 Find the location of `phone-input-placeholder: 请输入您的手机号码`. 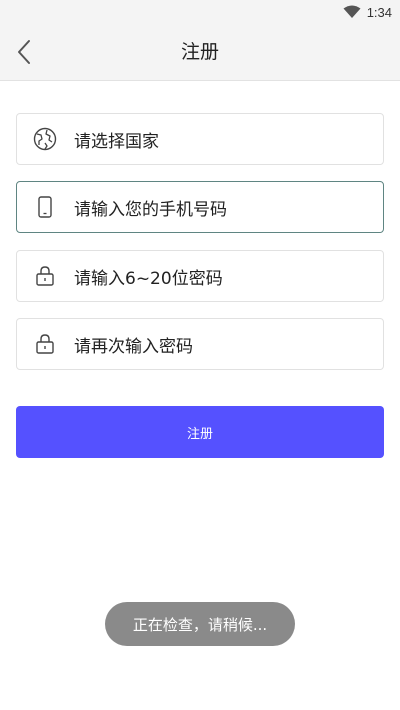

phone-input-placeholder: 请输入您的手机号码 is located at coordinates (150, 209).